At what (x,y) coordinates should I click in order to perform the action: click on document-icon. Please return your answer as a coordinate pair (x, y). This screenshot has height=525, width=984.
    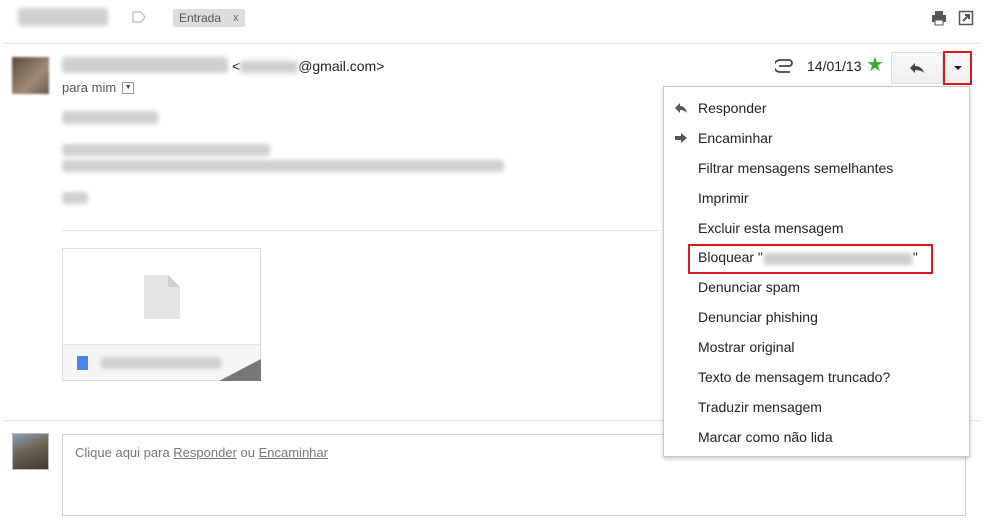
    Looking at the image, I should click on (161, 297).